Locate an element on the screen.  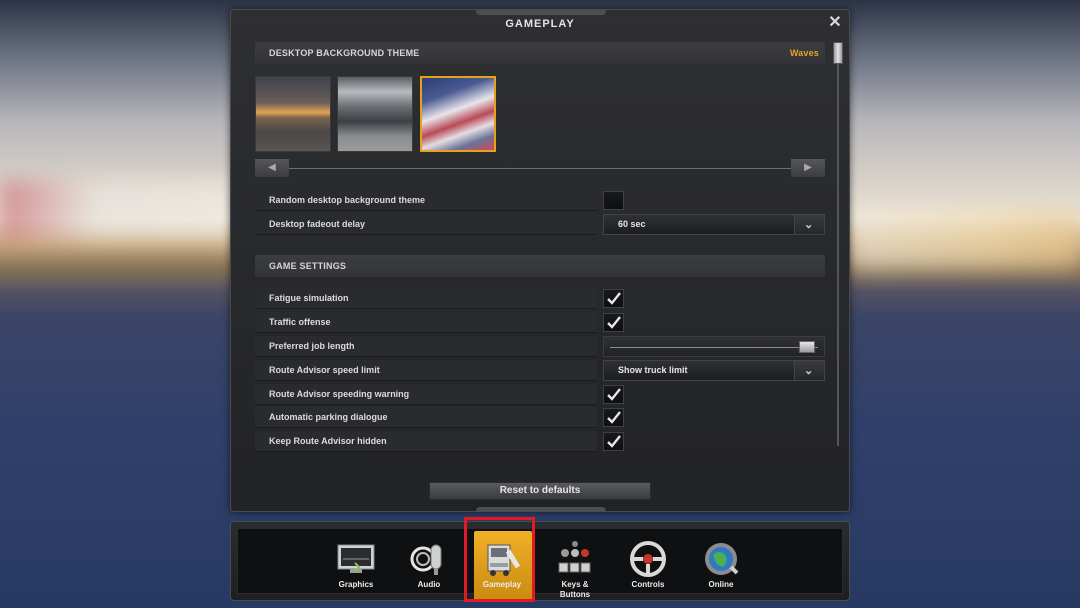
parking-dialogue-checkbox is located at coordinates (613, 417).